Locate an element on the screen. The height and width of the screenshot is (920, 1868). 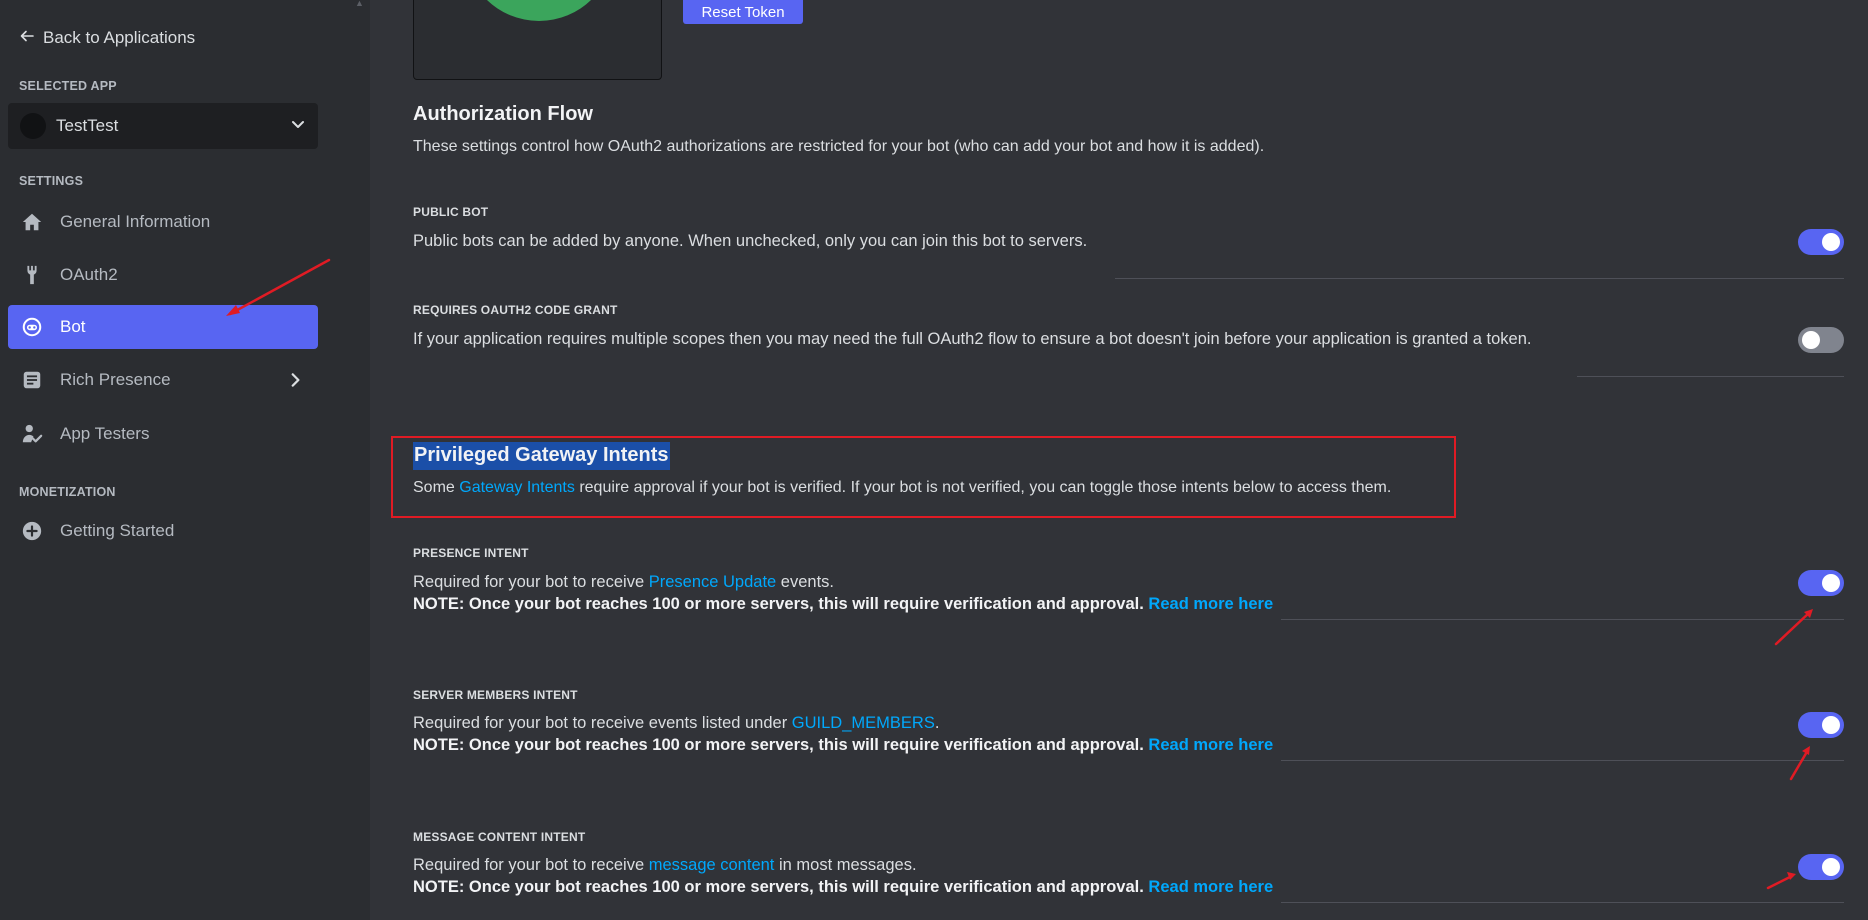
message-content-link: message content is located at coordinates (712, 865).